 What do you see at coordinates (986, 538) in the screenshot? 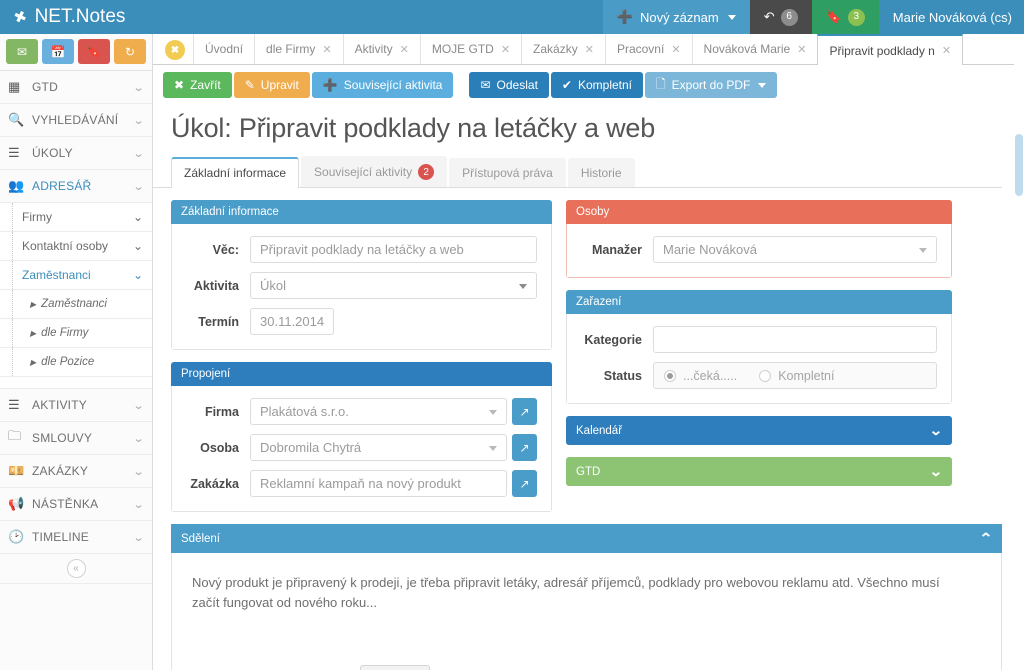
I see `chevron-up-icon: ⌃` at bounding box center [986, 538].